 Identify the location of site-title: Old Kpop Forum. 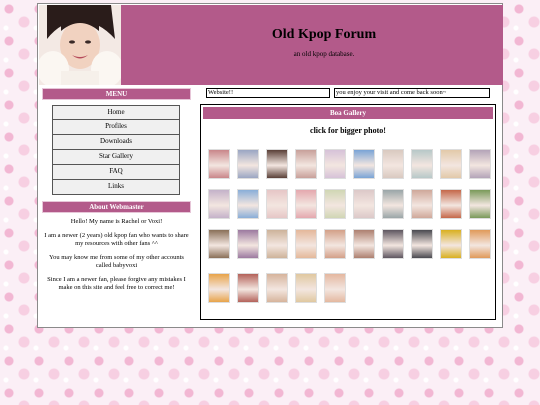
(324, 34).